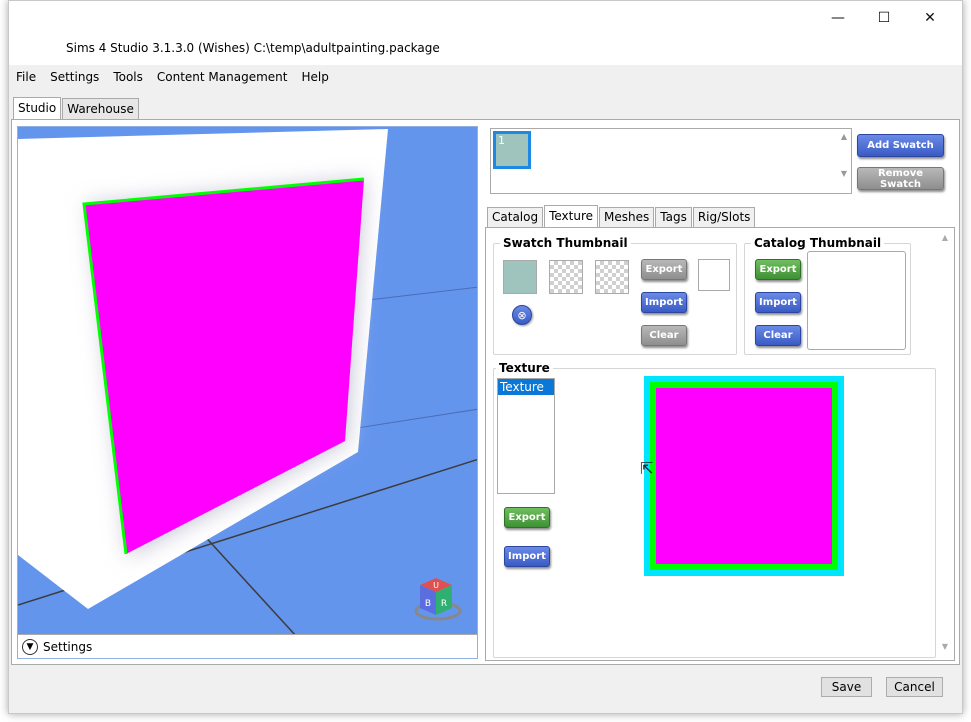 This screenshot has width=971, height=722. What do you see at coordinates (778, 302) in the screenshot?
I see `catalog-thumbnail-import-button: Import` at bounding box center [778, 302].